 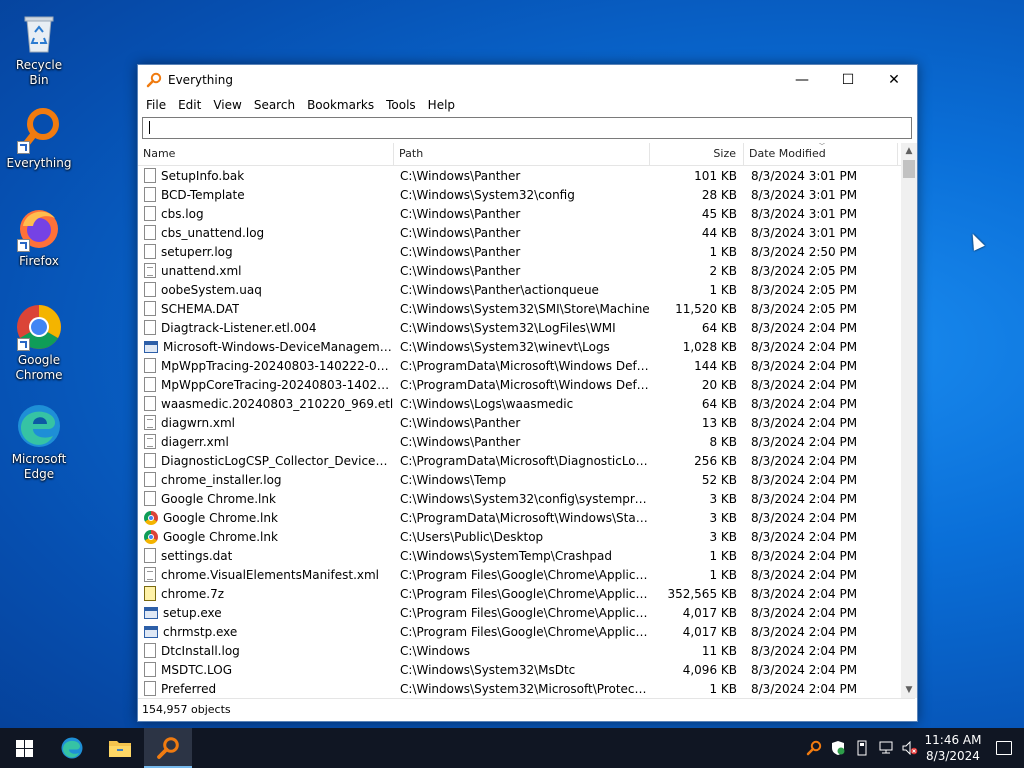 What do you see at coordinates (862, 748) in the screenshot?
I see `tray-usb` at bounding box center [862, 748].